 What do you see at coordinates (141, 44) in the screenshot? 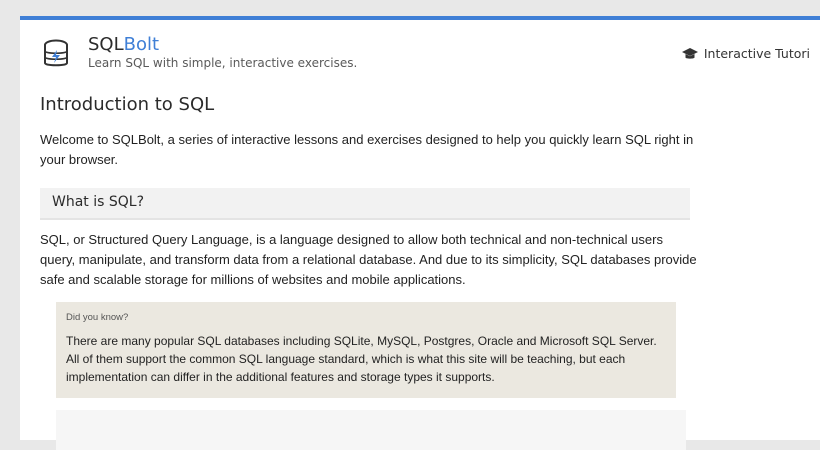
I see `brand-name-accent: Bolt` at bounding box center [141, 44].